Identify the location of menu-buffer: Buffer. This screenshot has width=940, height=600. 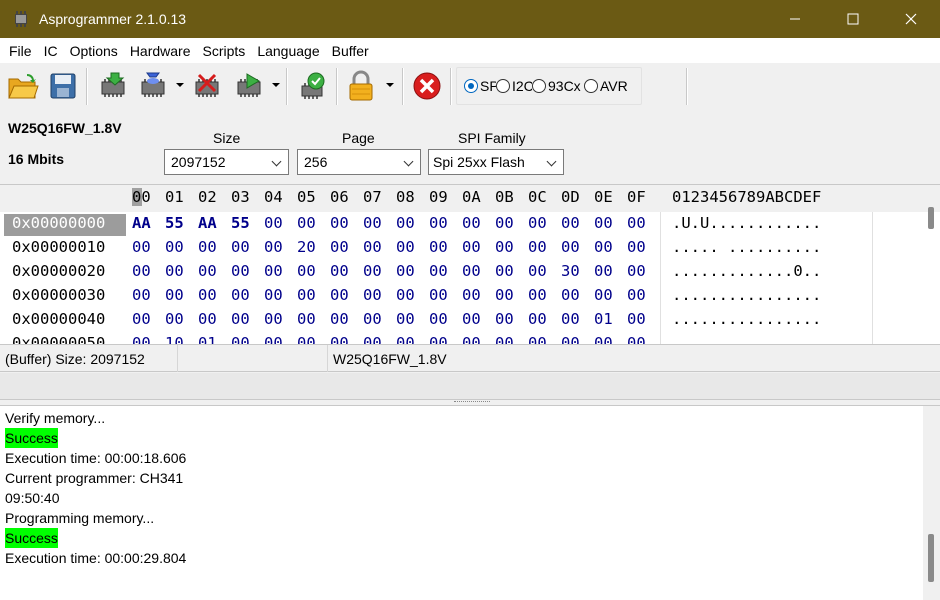
(350, 51).